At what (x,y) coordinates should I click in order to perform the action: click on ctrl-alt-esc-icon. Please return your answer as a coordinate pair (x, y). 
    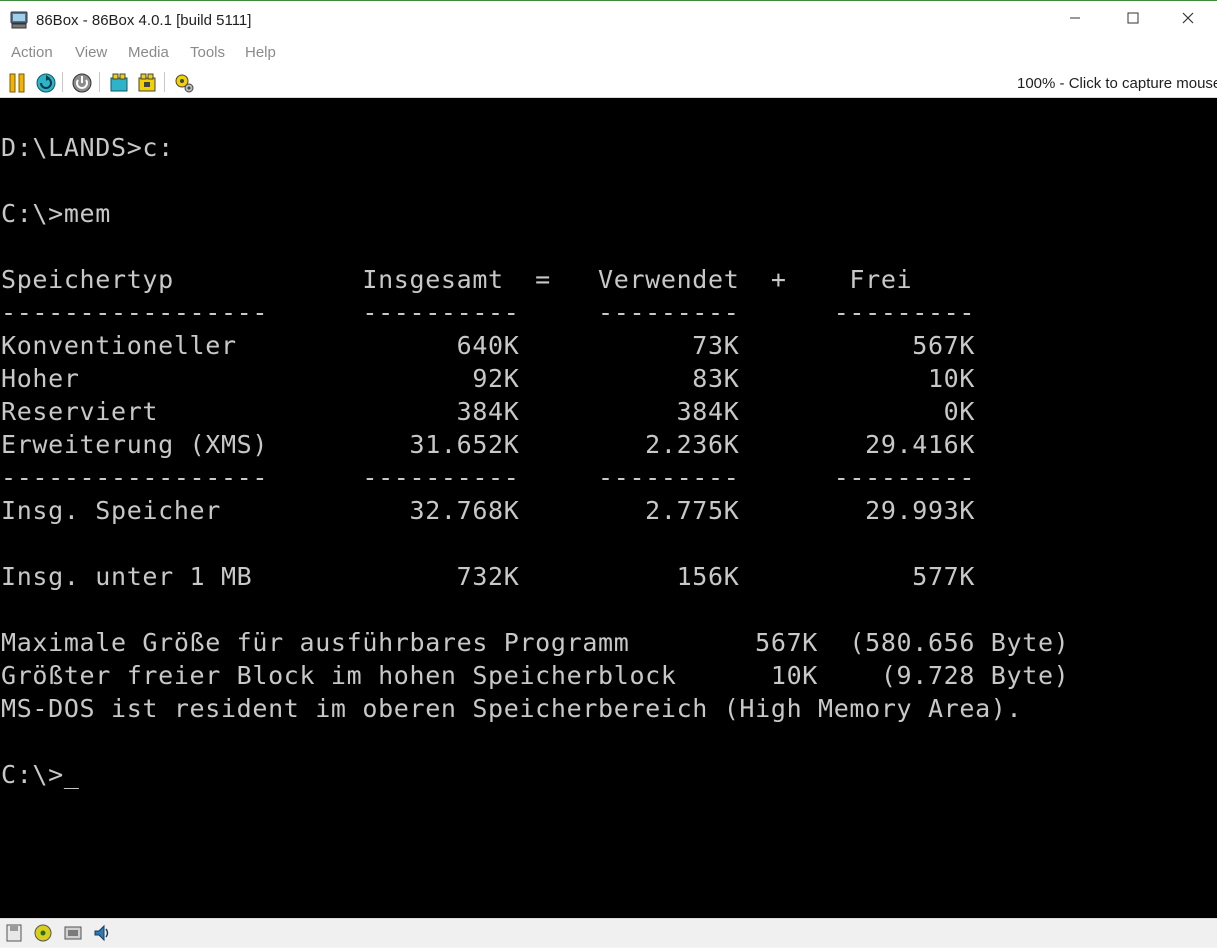
    Looking at the image, I should click on (147, 85).